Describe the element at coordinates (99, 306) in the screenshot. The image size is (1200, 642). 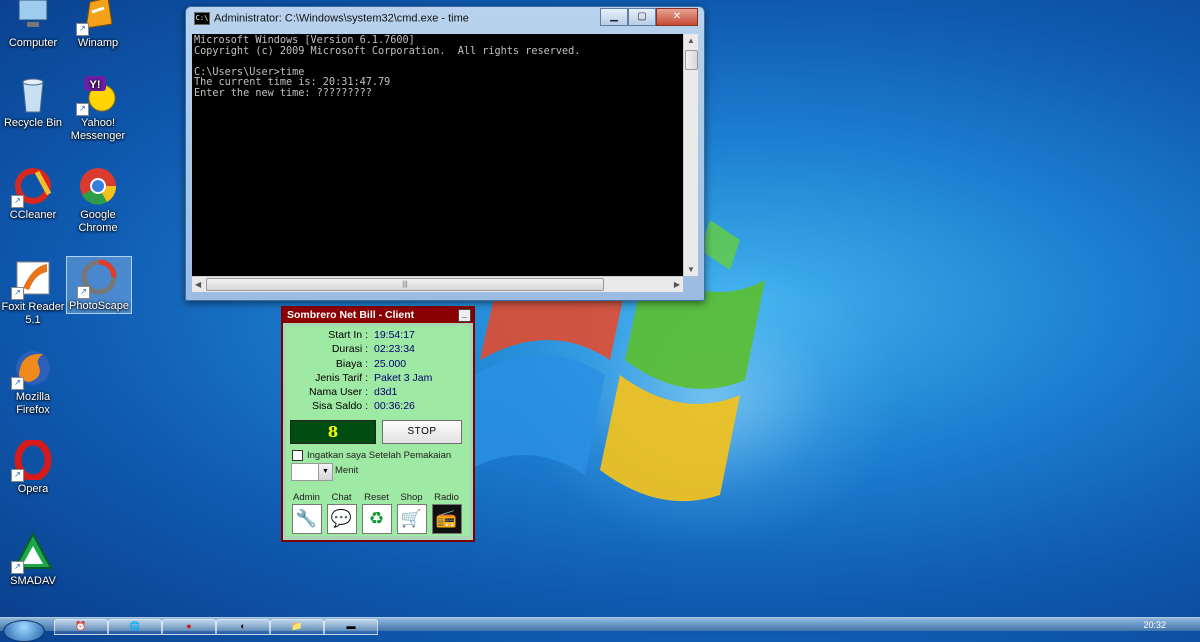
I see `desktop-icon-label: PhotoScape` at that location.